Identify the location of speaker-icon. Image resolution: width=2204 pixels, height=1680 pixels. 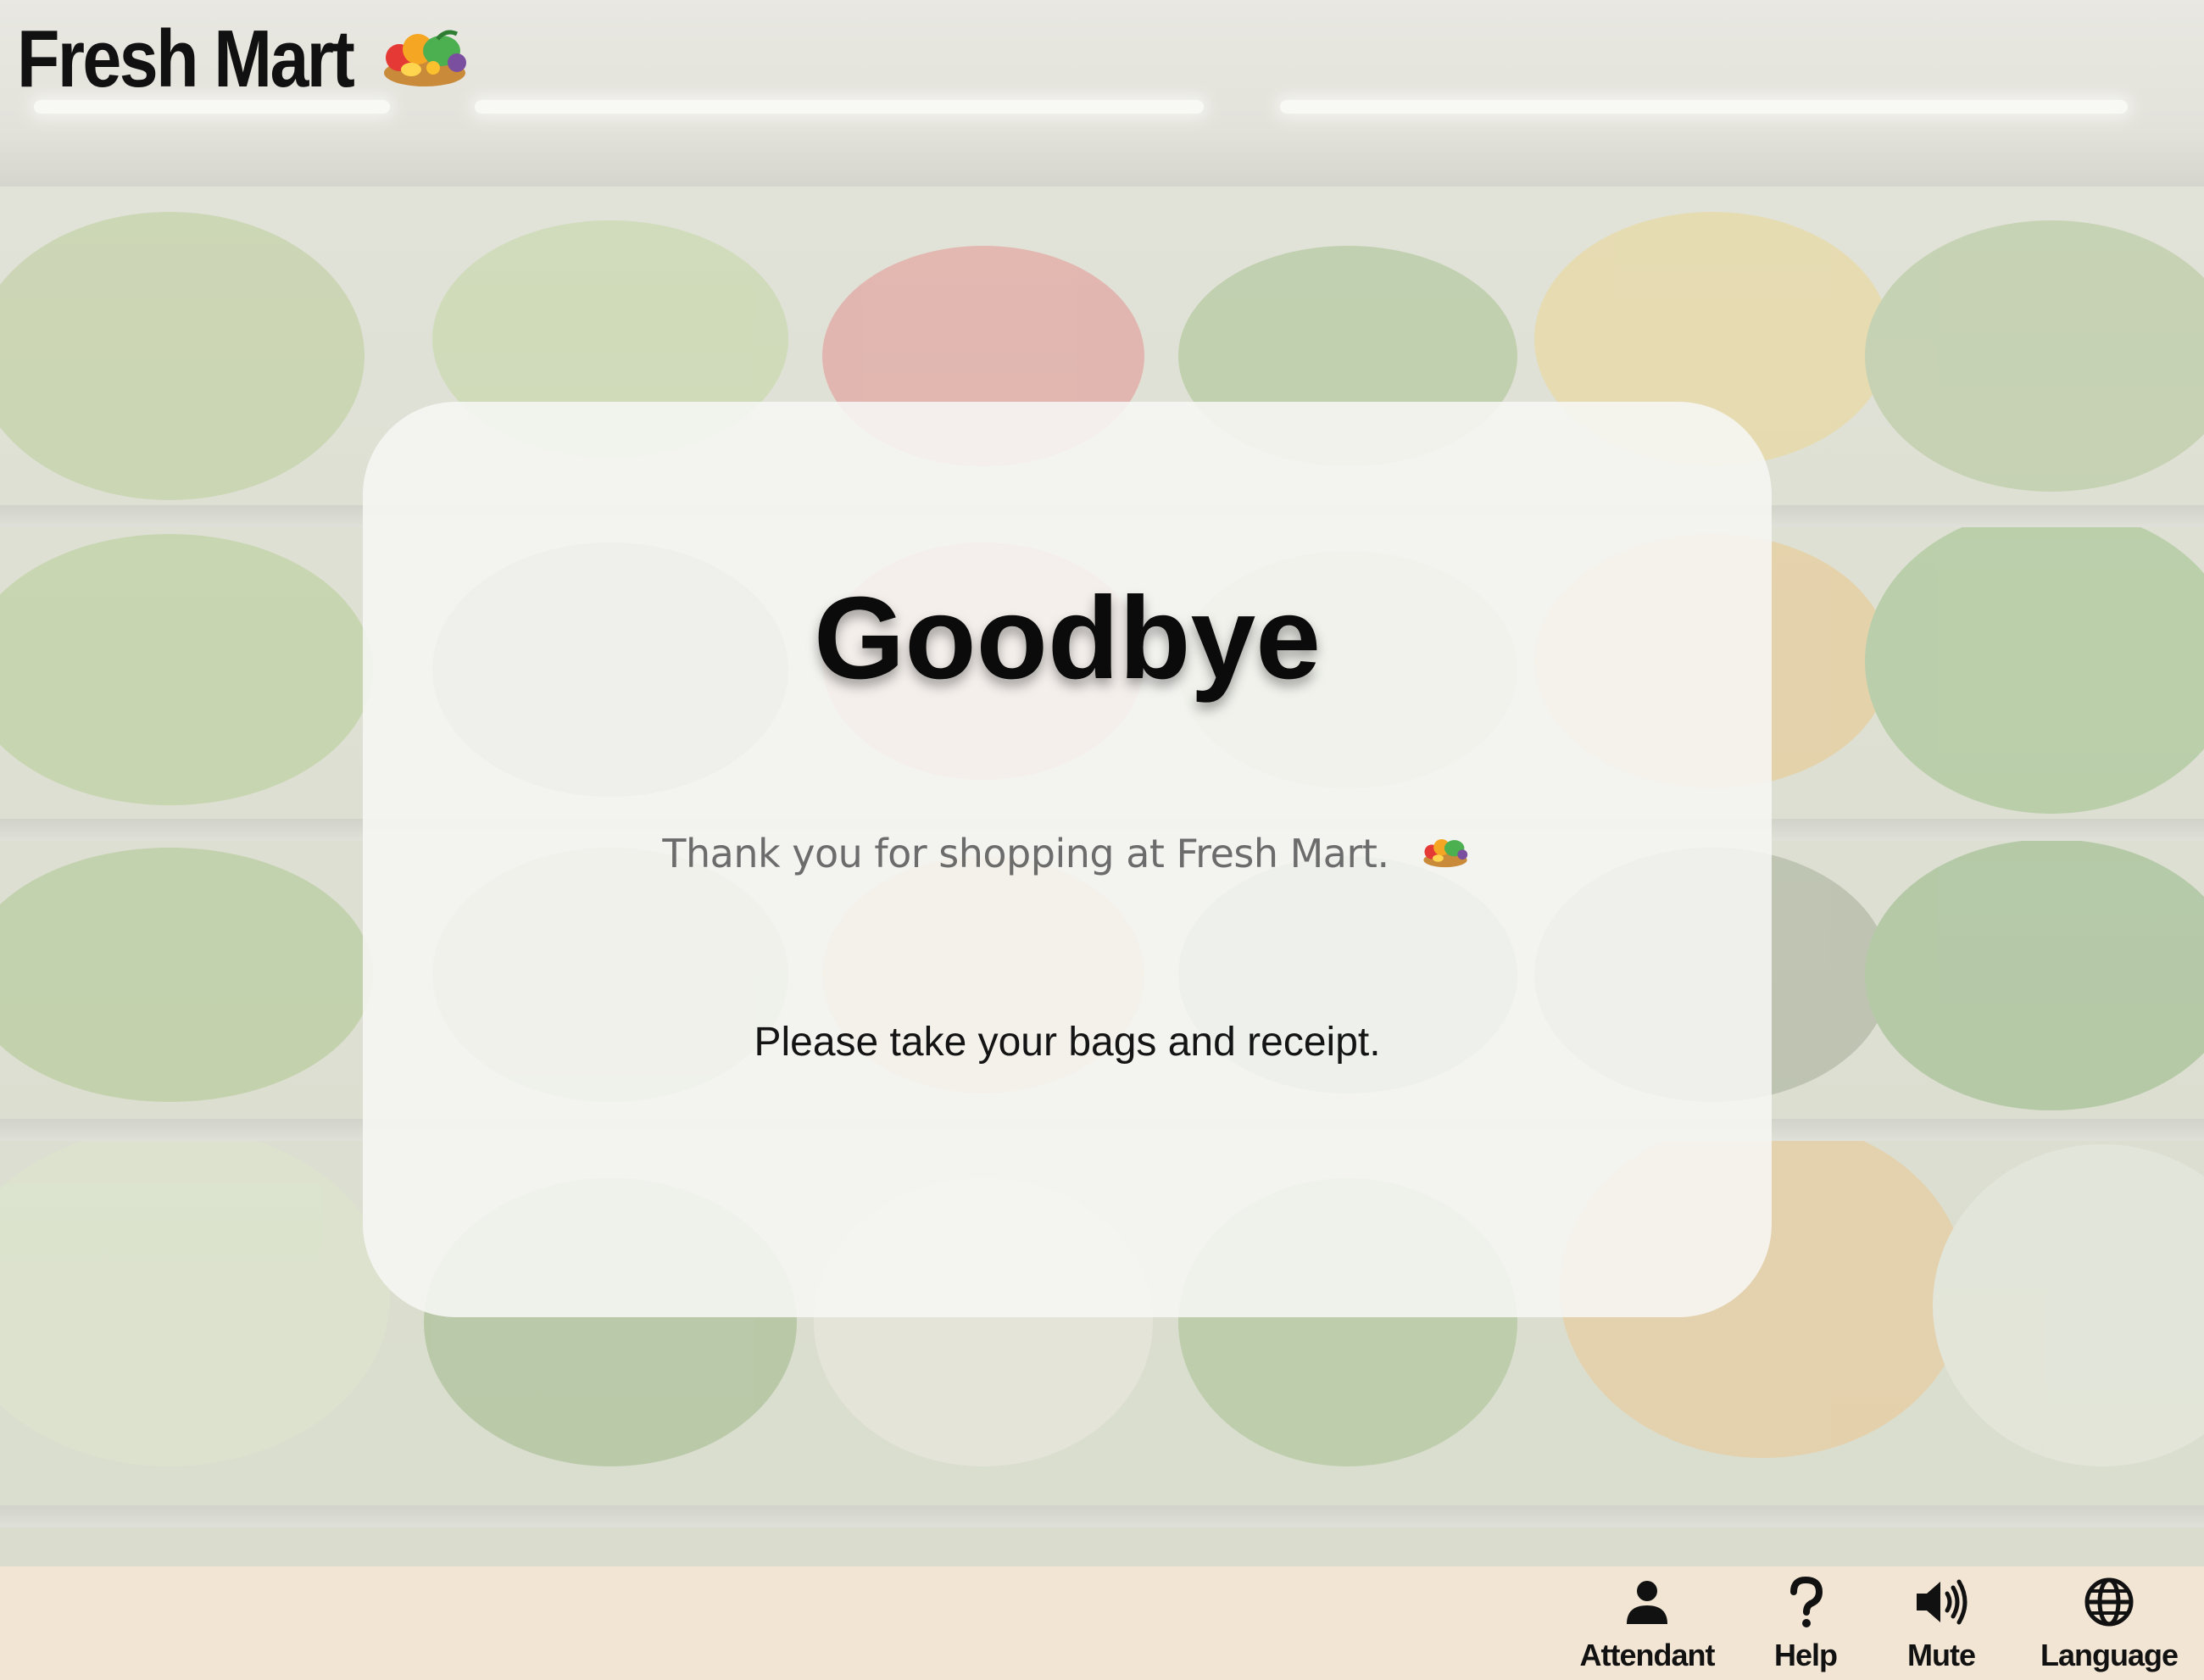
(1941, 1602).